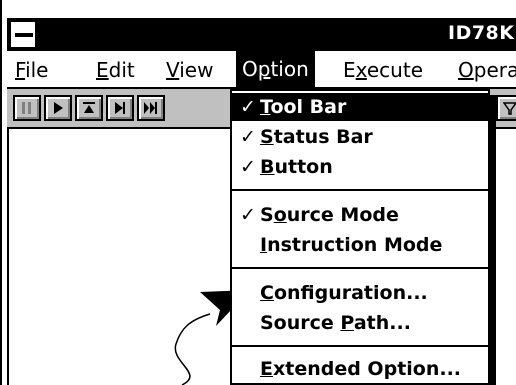 The height and width of the screenshot is (385, 516). I want to click on menu-bar: File Edit View Option Execute Opera, so click(261, 70).